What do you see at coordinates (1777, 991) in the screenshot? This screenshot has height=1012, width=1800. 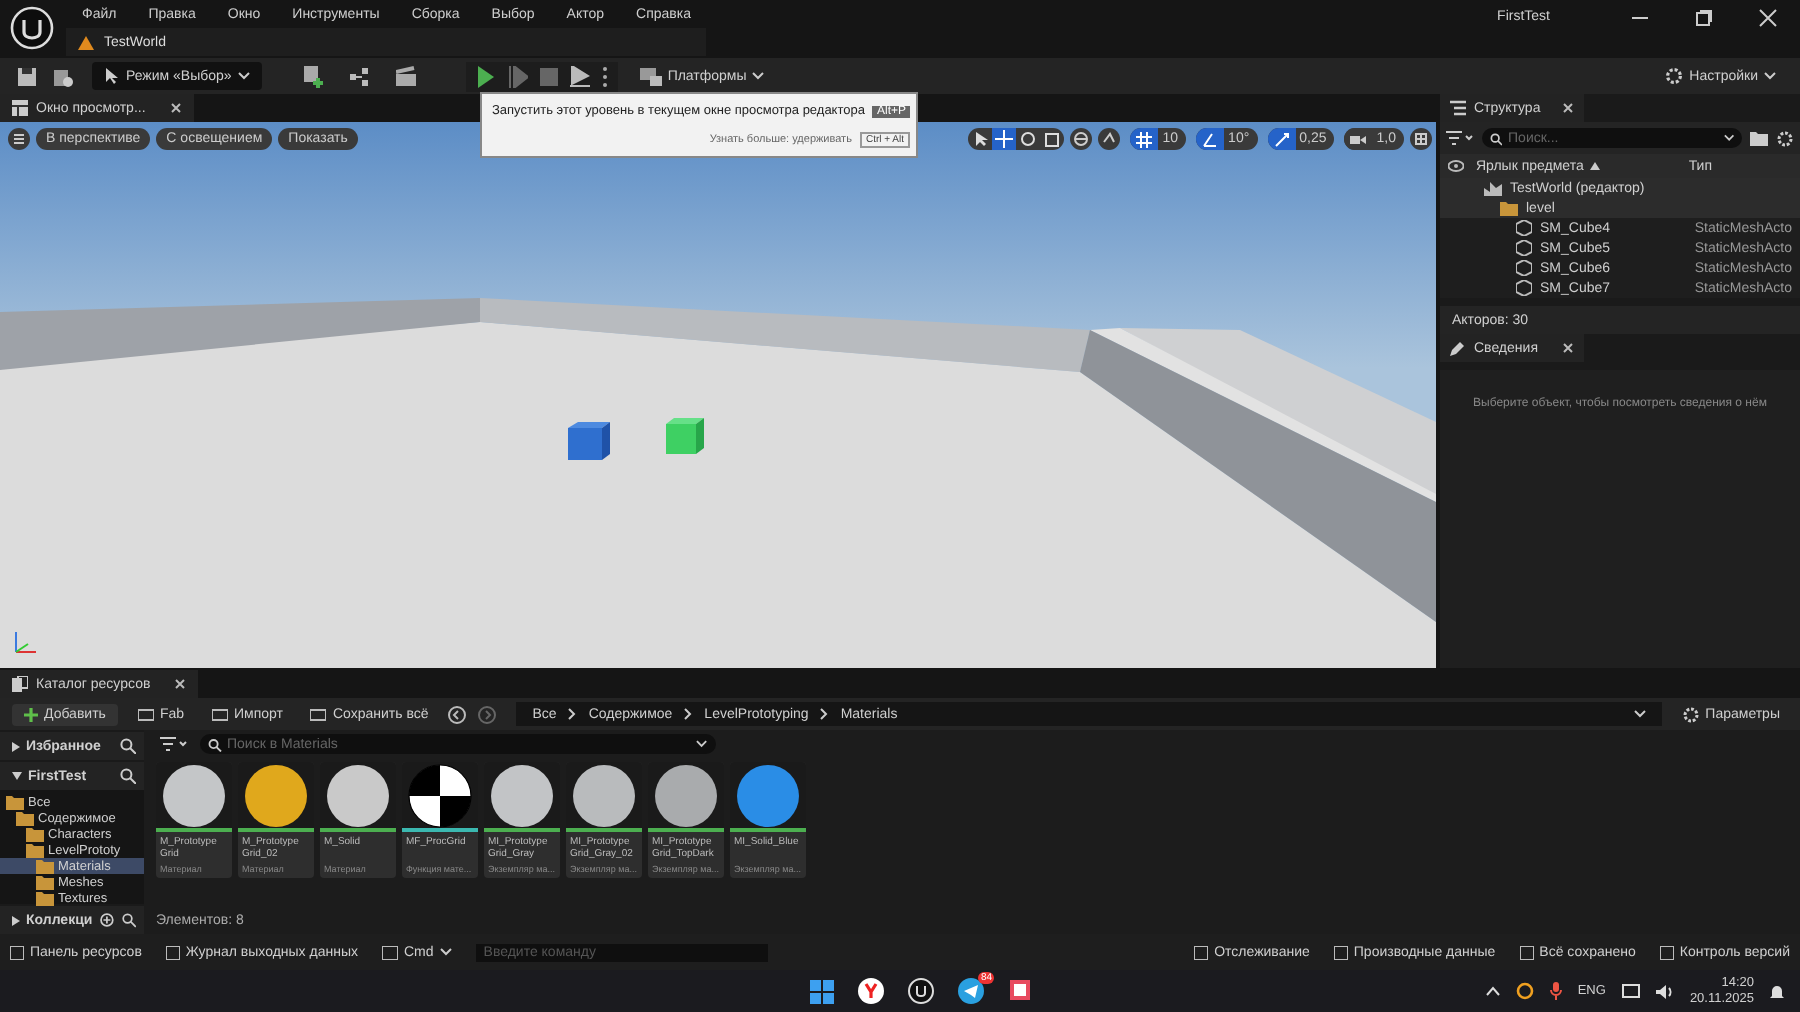 I see `notifications-icon` at bounding box center [1777, 991].